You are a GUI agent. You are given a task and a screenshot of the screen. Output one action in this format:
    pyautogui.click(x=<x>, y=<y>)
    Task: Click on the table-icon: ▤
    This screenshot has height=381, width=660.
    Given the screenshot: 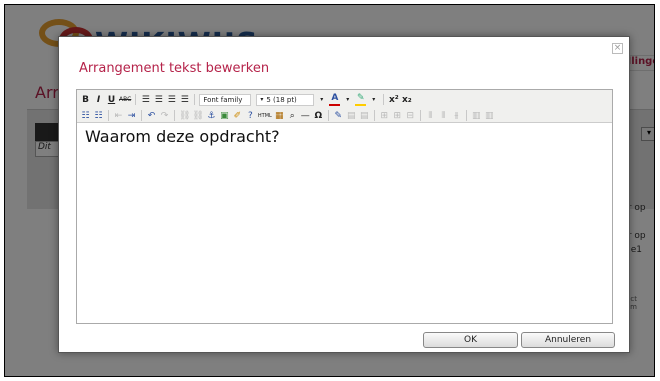 What is the action you would take?
    pyautogui.click(x=351, y=115)
    